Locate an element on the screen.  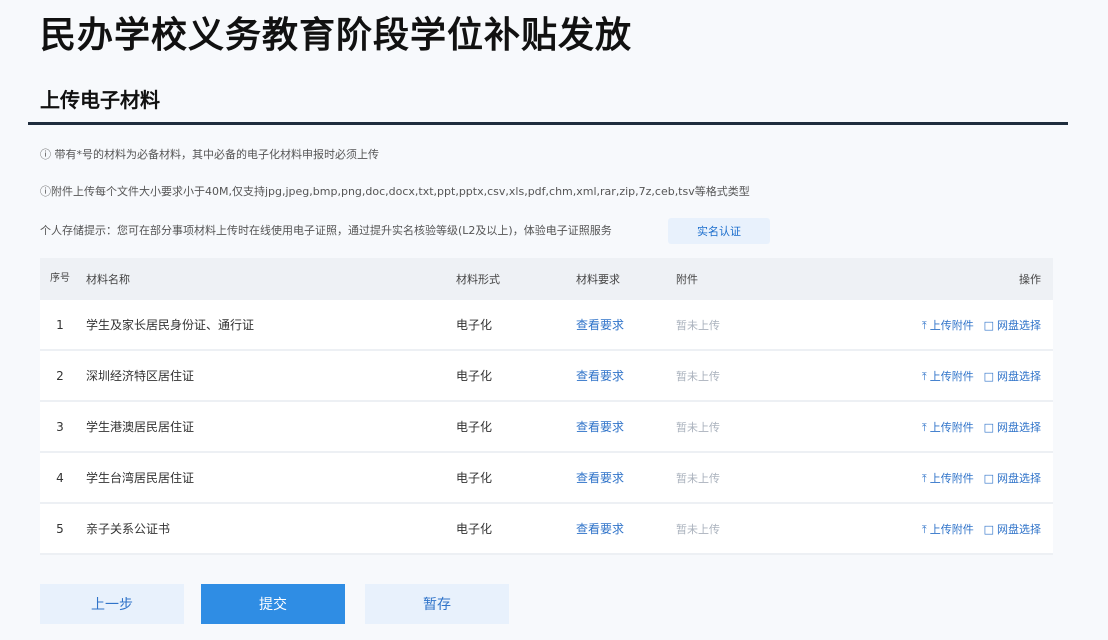
table-row: 2 深圳经济特区居住证 电子化 查看要求 暂未上传 ⤒ 上传附件 □ 网盘选择 is located at coordinates (546, 376).